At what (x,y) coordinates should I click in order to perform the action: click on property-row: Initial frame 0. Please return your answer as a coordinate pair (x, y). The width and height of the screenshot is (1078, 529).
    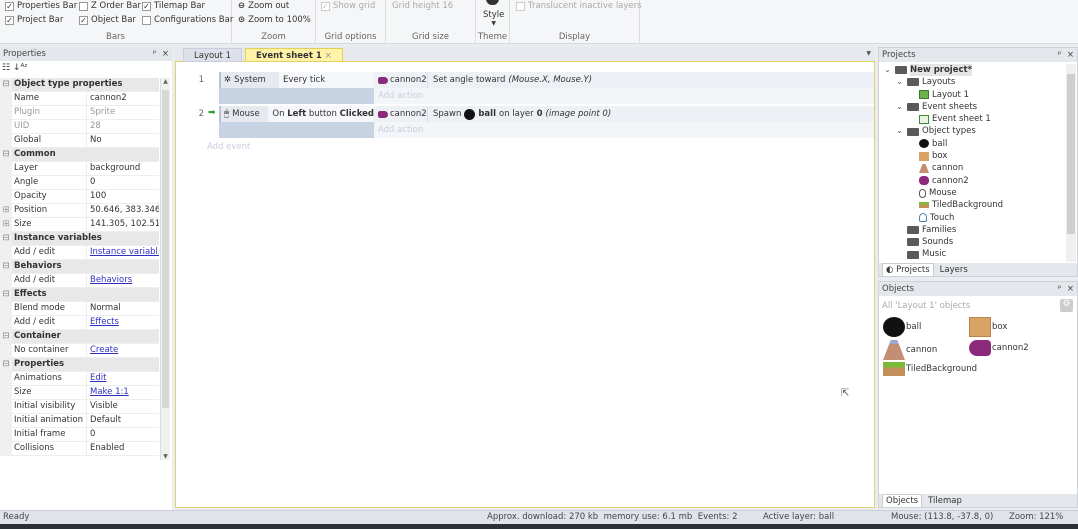
    Looking at the image, I should click on (79, 435).